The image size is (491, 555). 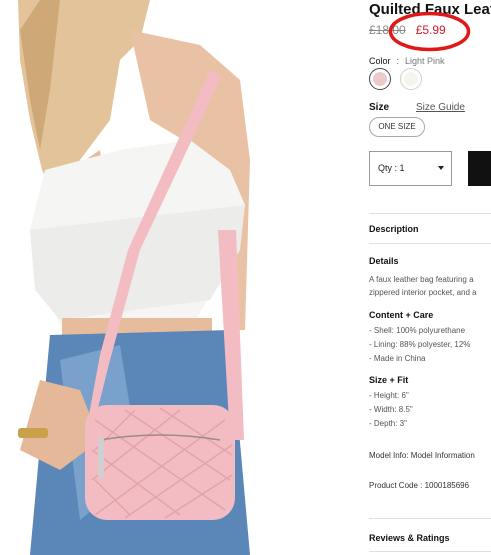 I want to click on size-label-row: Size Size Guide, so click(x=417, y=107).